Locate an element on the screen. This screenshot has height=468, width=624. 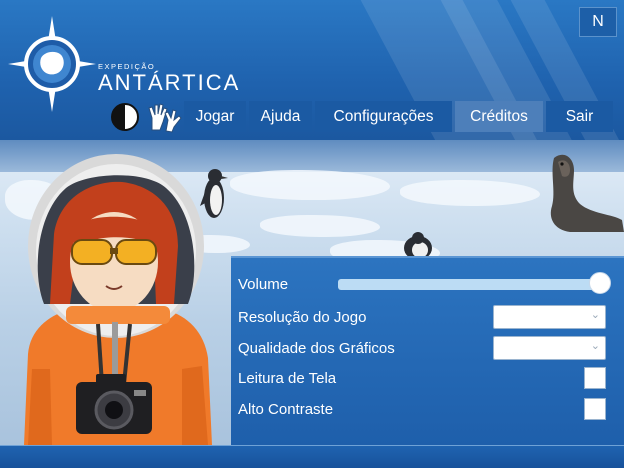
seal-image is located at coordinates (587, 193).